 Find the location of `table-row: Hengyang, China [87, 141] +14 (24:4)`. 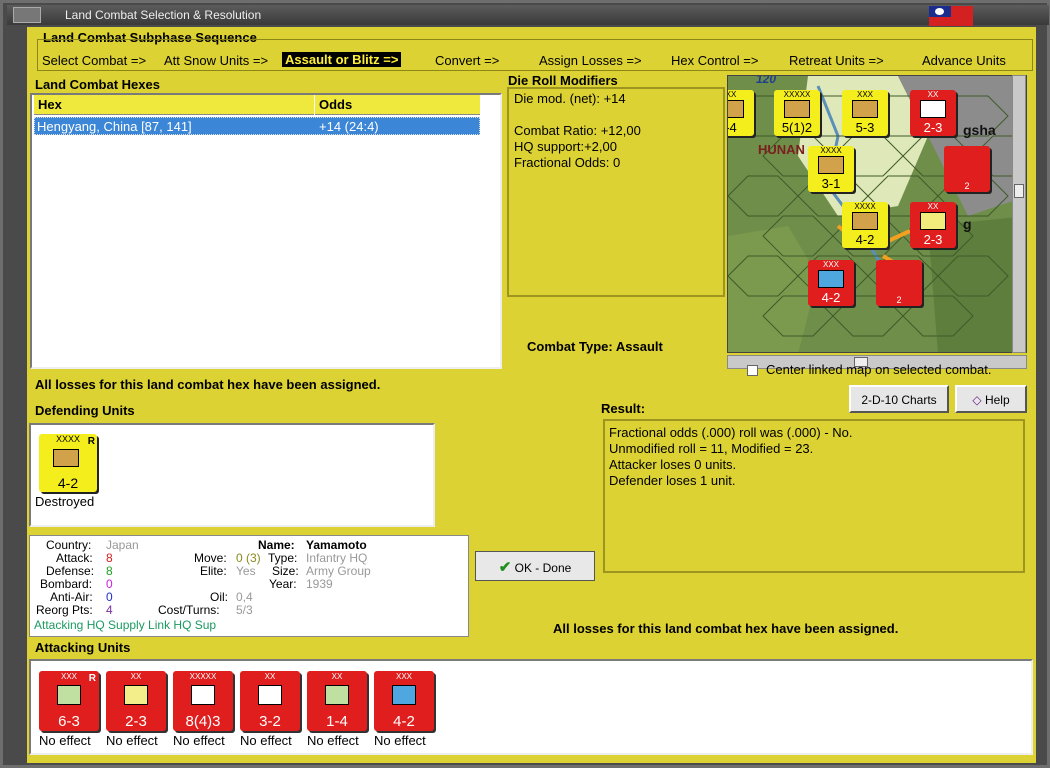

table-row: Hengyang, China [87, 141] +14 (24:4) is located at coordinates (257, 126).